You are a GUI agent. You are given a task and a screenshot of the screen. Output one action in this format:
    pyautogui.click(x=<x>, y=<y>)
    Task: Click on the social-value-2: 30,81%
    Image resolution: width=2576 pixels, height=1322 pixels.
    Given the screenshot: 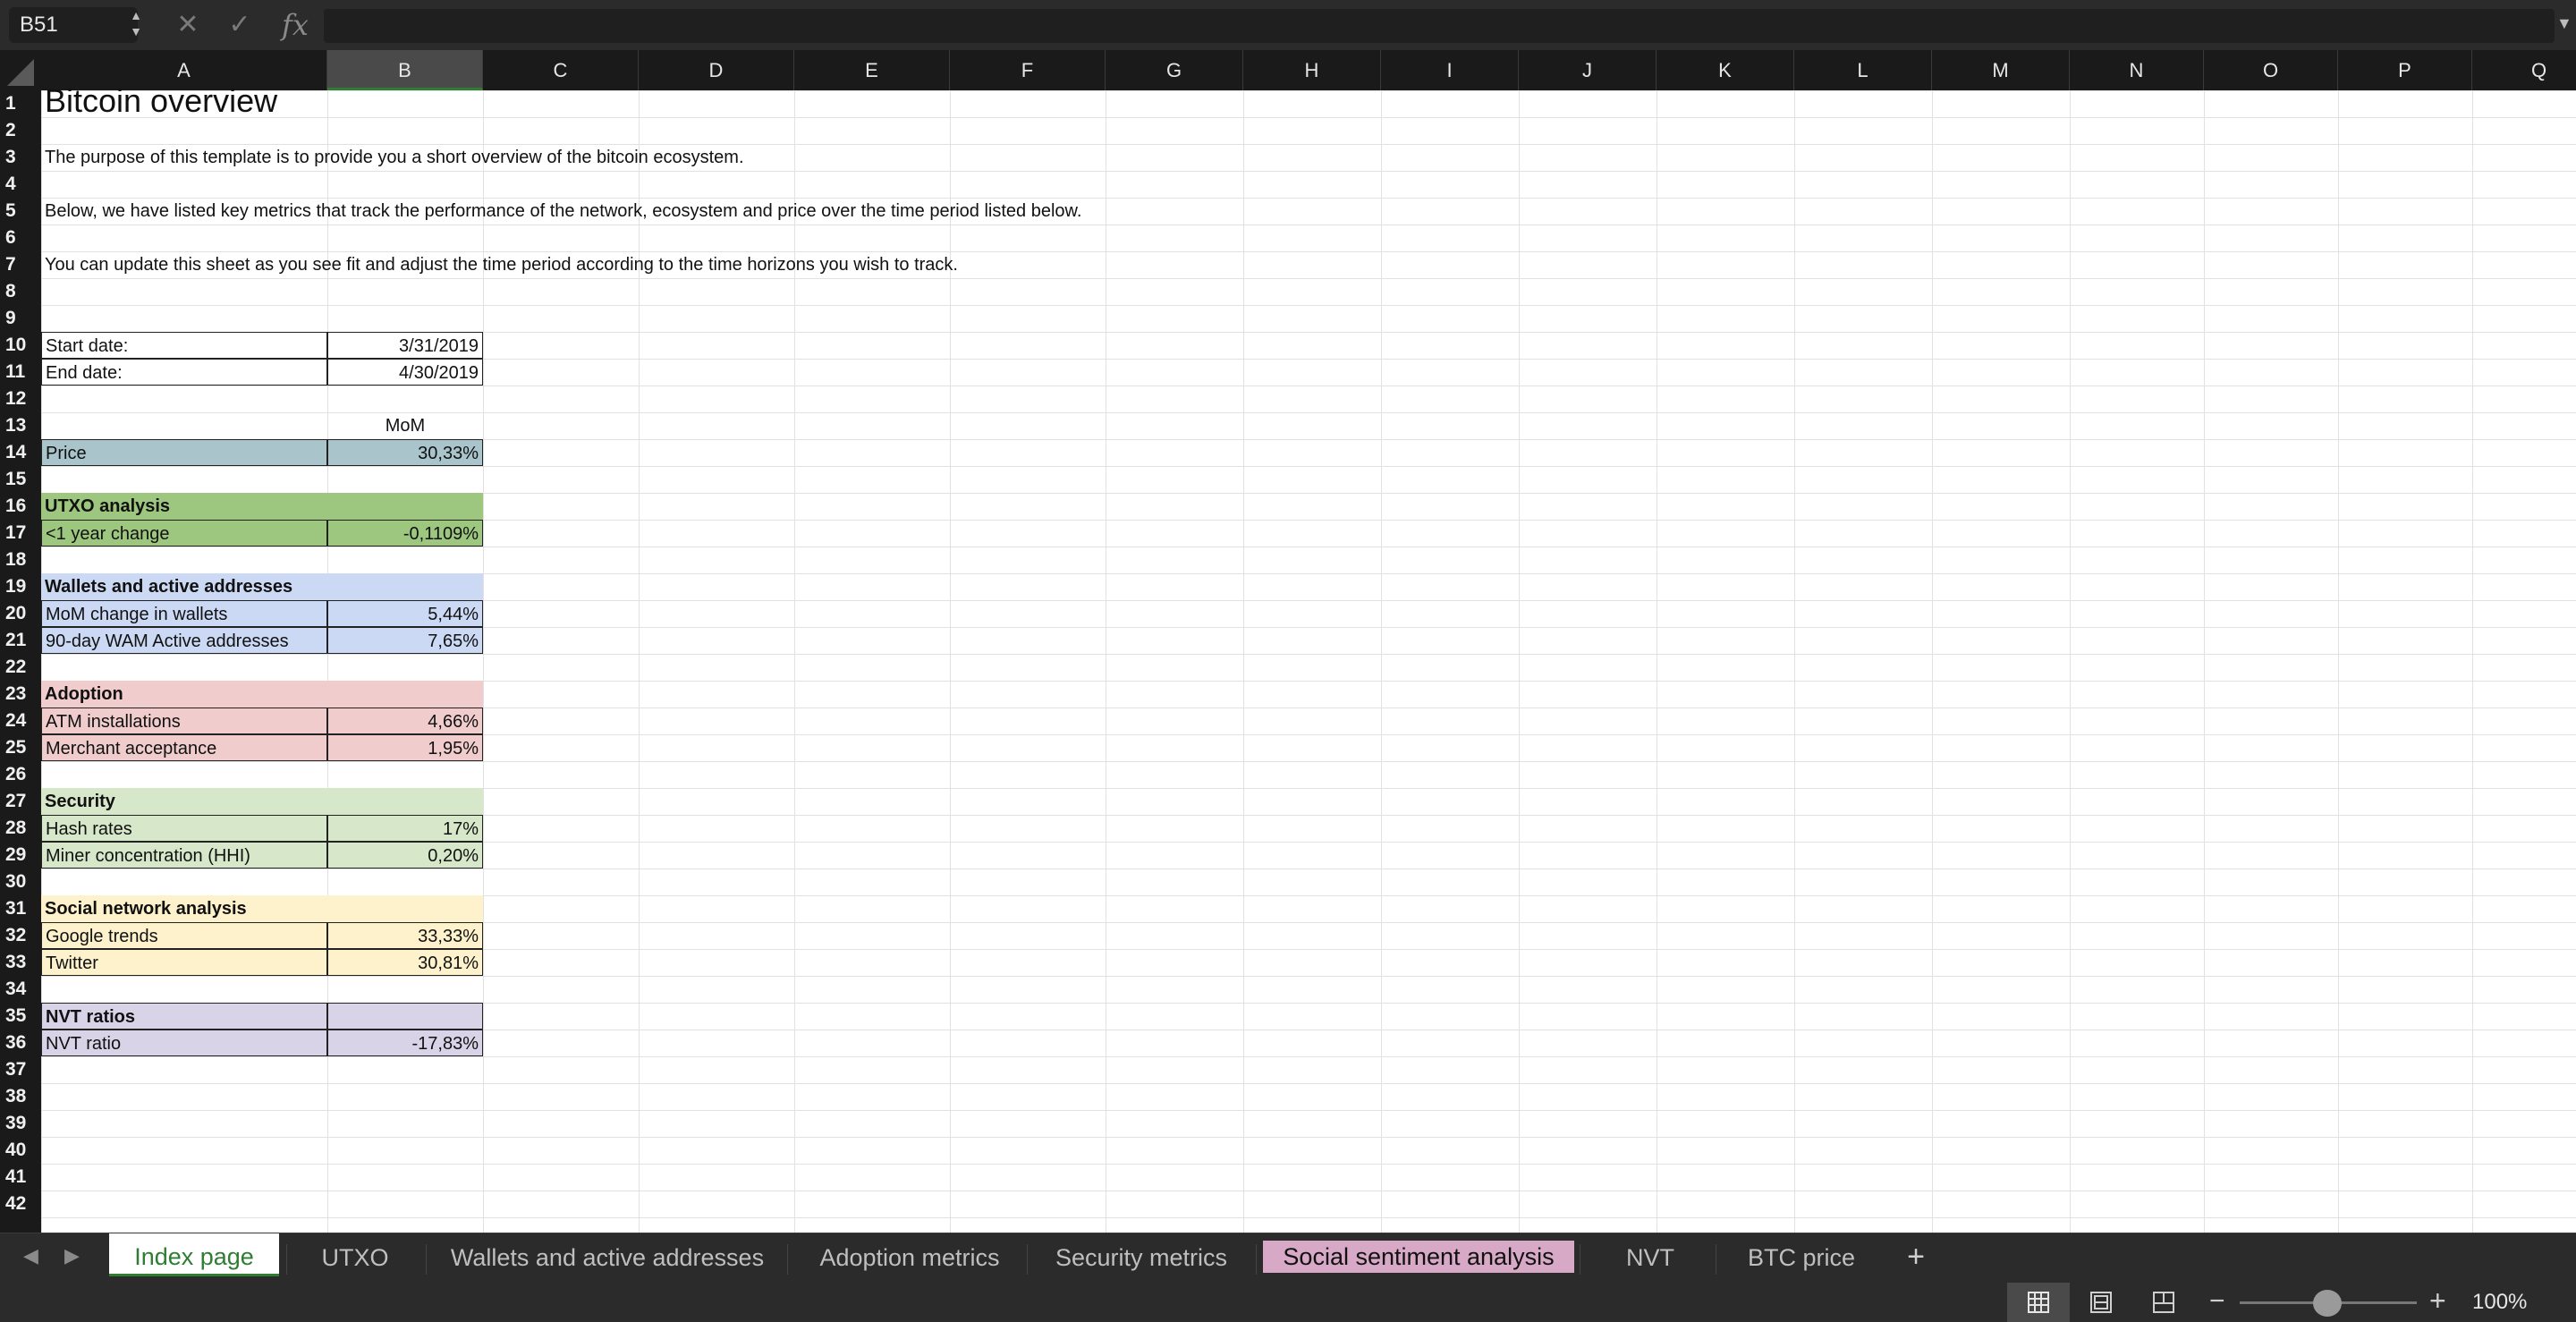 What is the action you would take?
    pyautogui.click(x=405, y=962)
    